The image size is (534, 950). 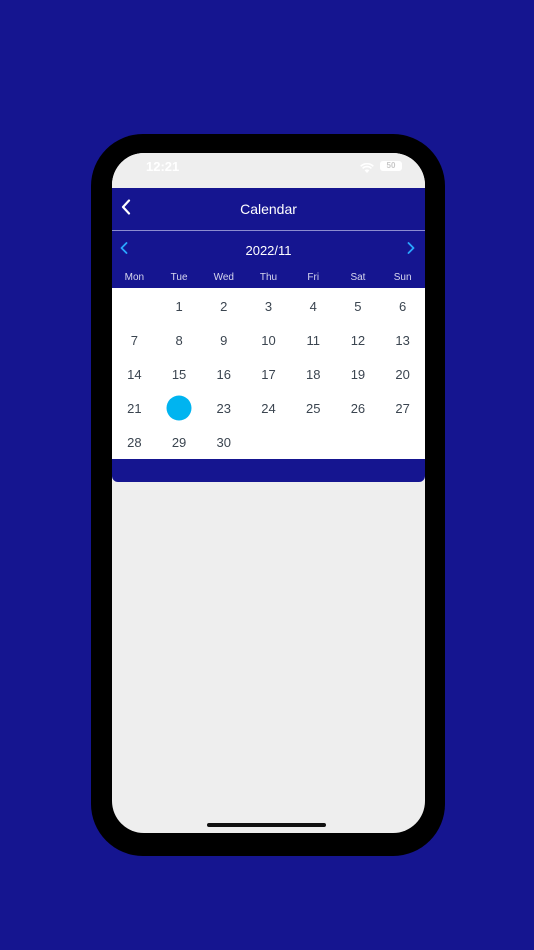 I want to click on day-number: 4, so click(x=313, y=306).